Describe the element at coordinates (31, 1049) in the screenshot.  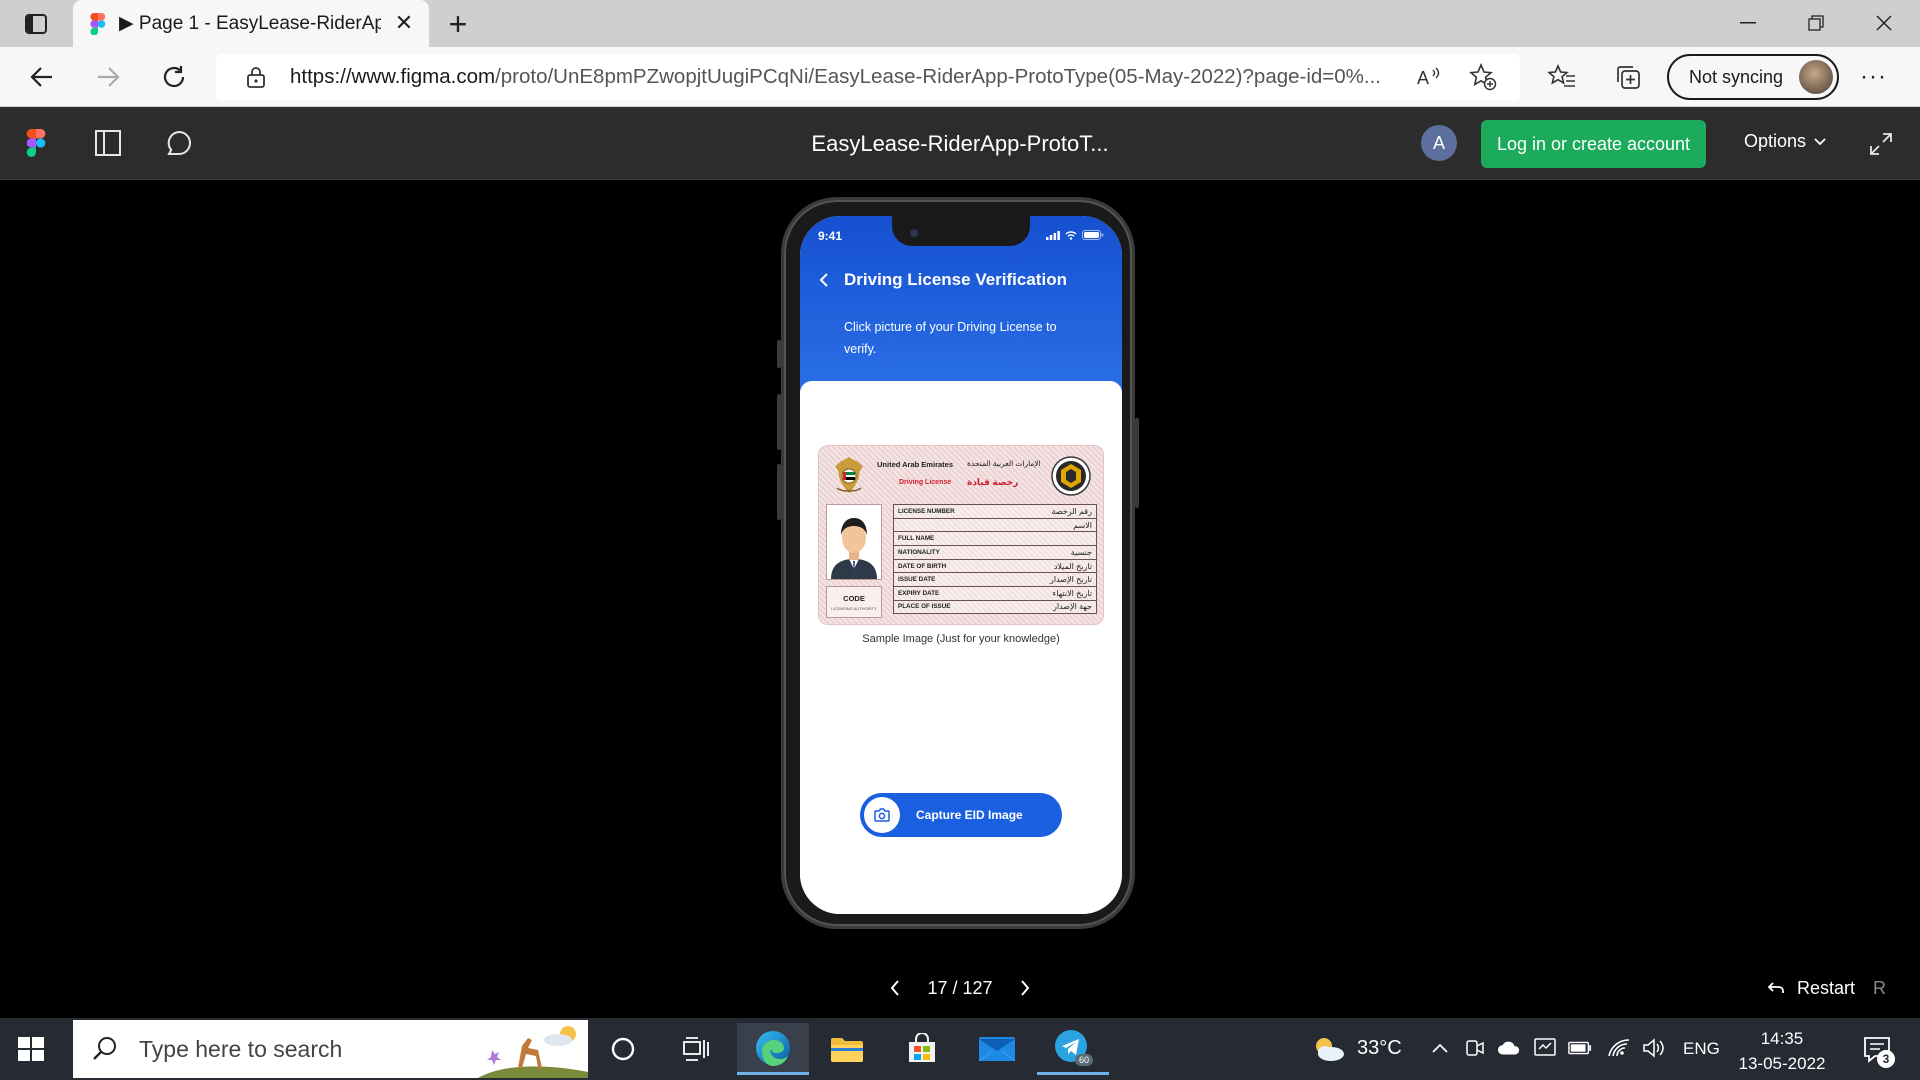
I see `windows-start-icon` at that location.